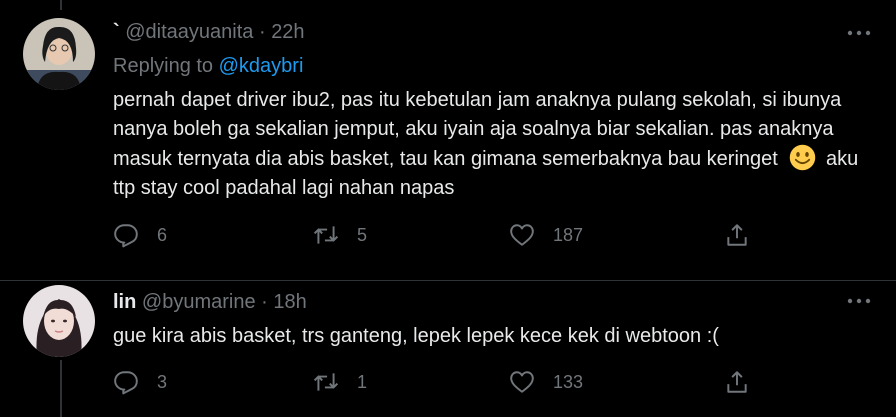 This screenshot has height=417, width=896. What do you see at coordinates (362, 234) in the screenshot?
I see `retweet-count: 5` at bounding box center [362, 234].